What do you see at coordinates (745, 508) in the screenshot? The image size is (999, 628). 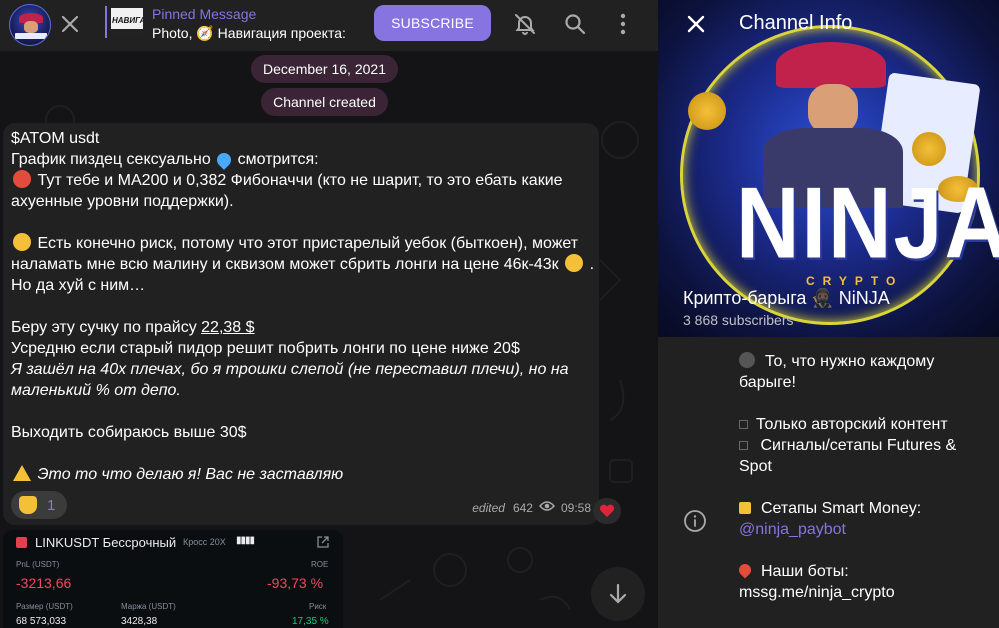 I see `lock-icon` at bounding box center [745, 508].